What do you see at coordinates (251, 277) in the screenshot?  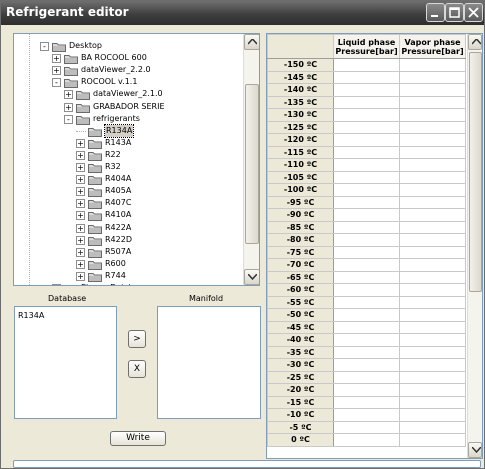 I see `scroll-down-button` at bounding box center [251, 277].